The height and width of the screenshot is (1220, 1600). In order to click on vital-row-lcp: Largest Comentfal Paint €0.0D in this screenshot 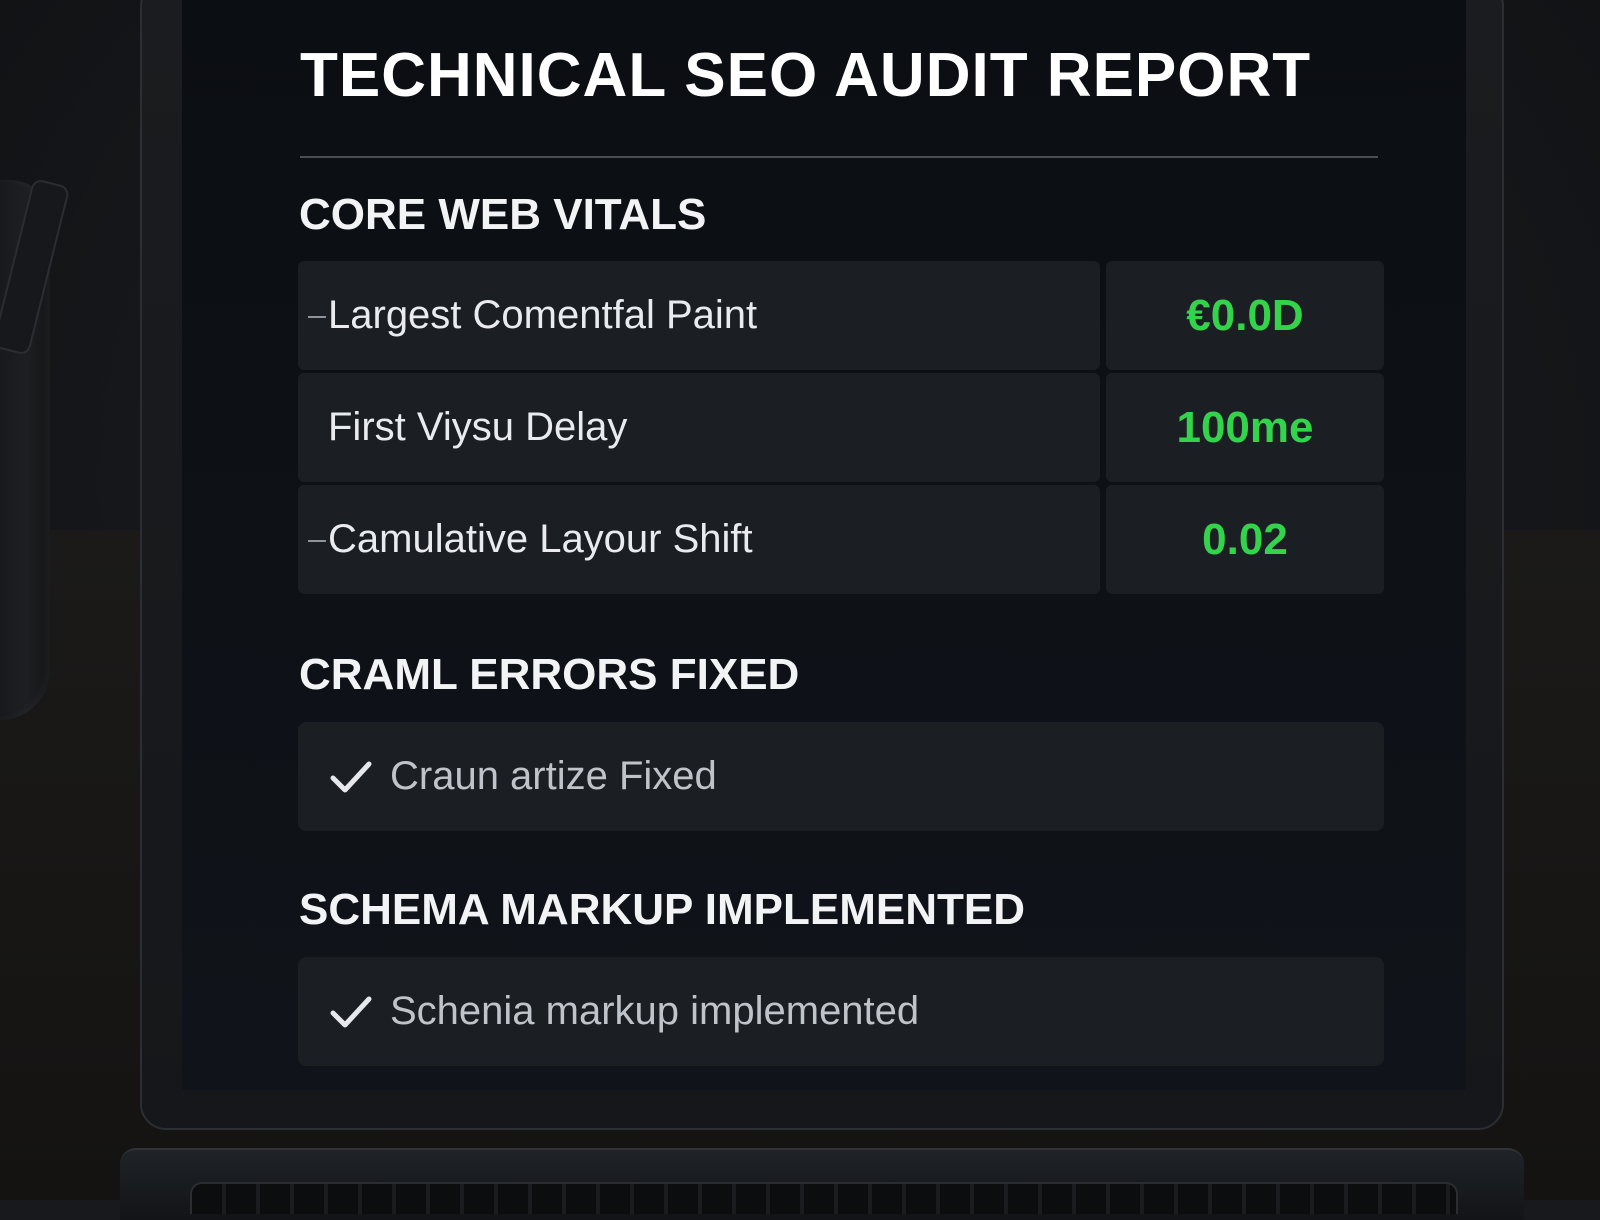, I will do `click(841, 315)`.